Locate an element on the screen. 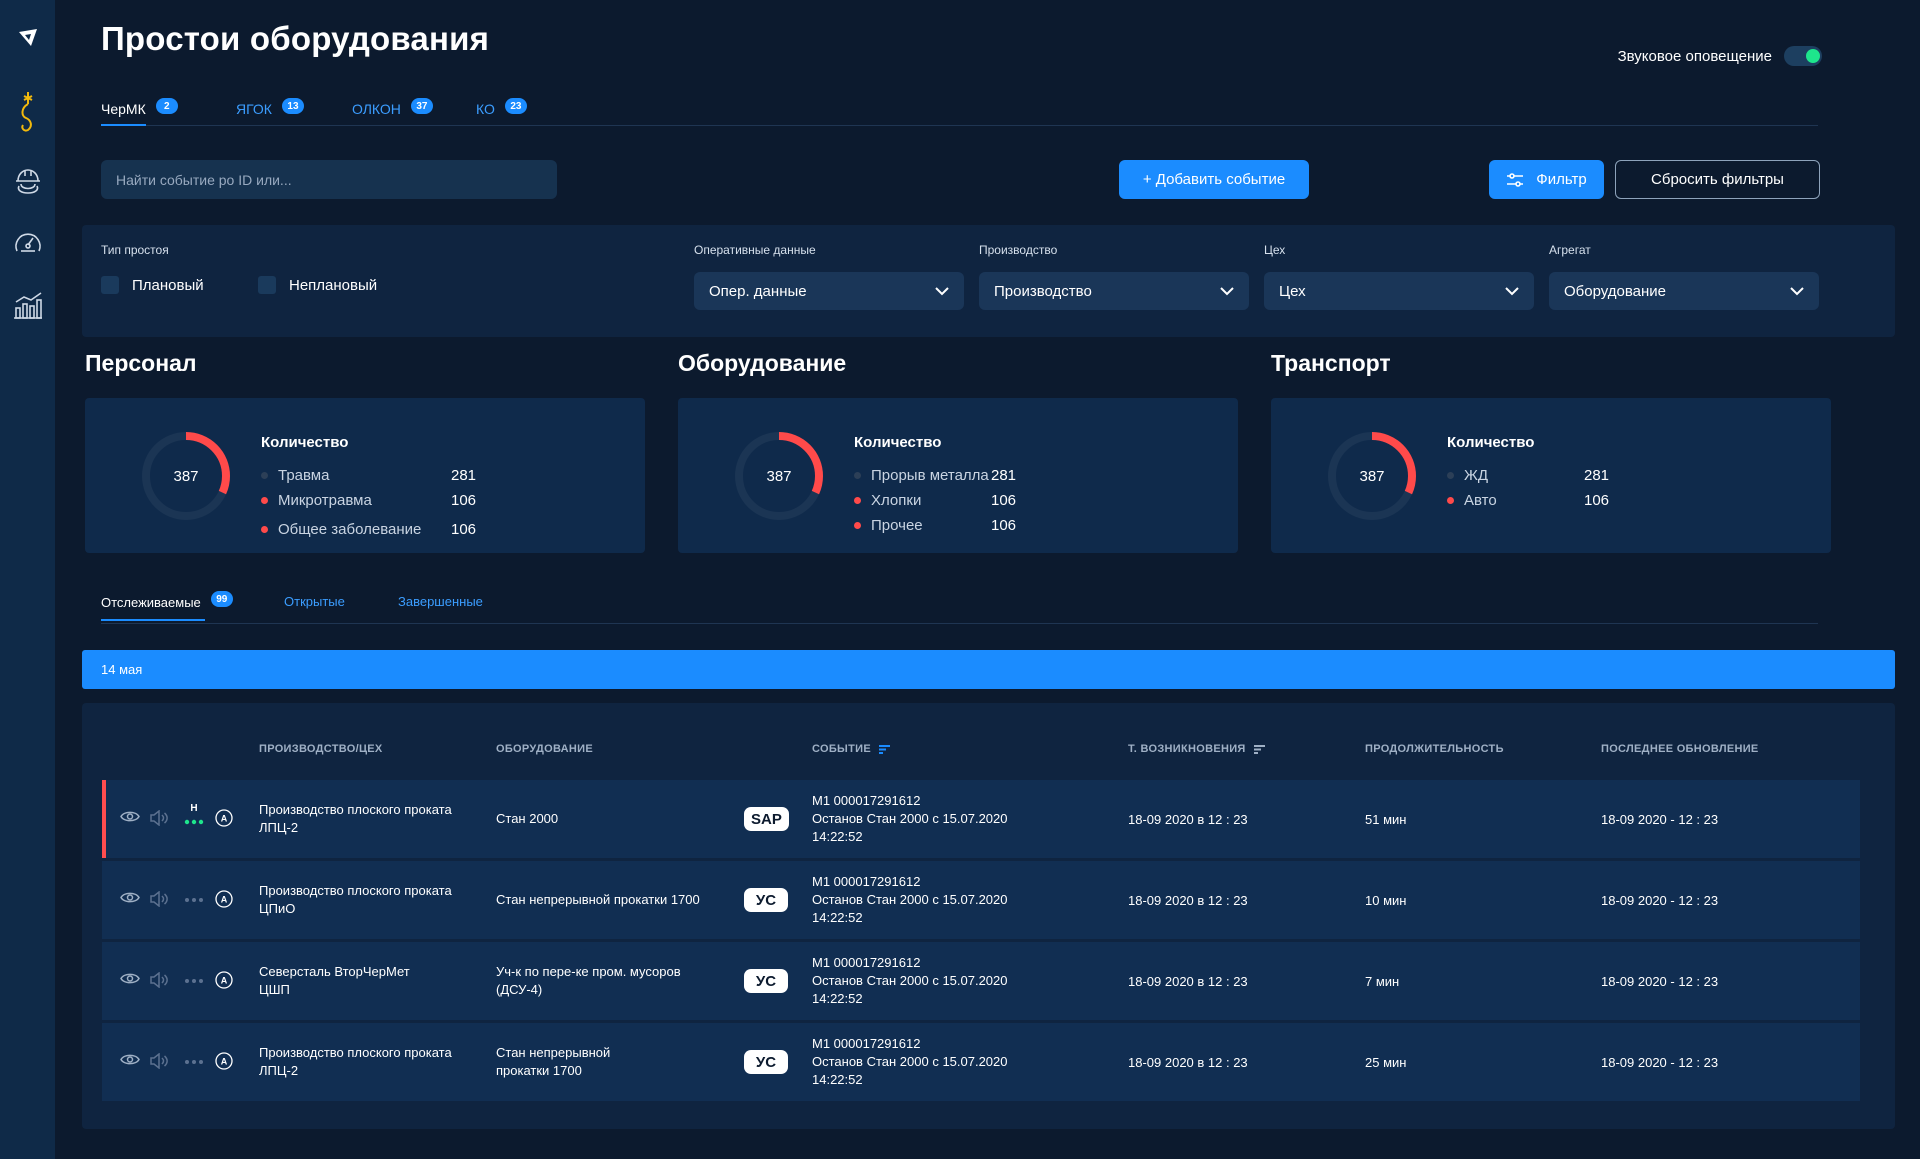 This screenshot has width=1920, height=1159. legend-label: Прорыв металла is located at coordinates (930, 475).